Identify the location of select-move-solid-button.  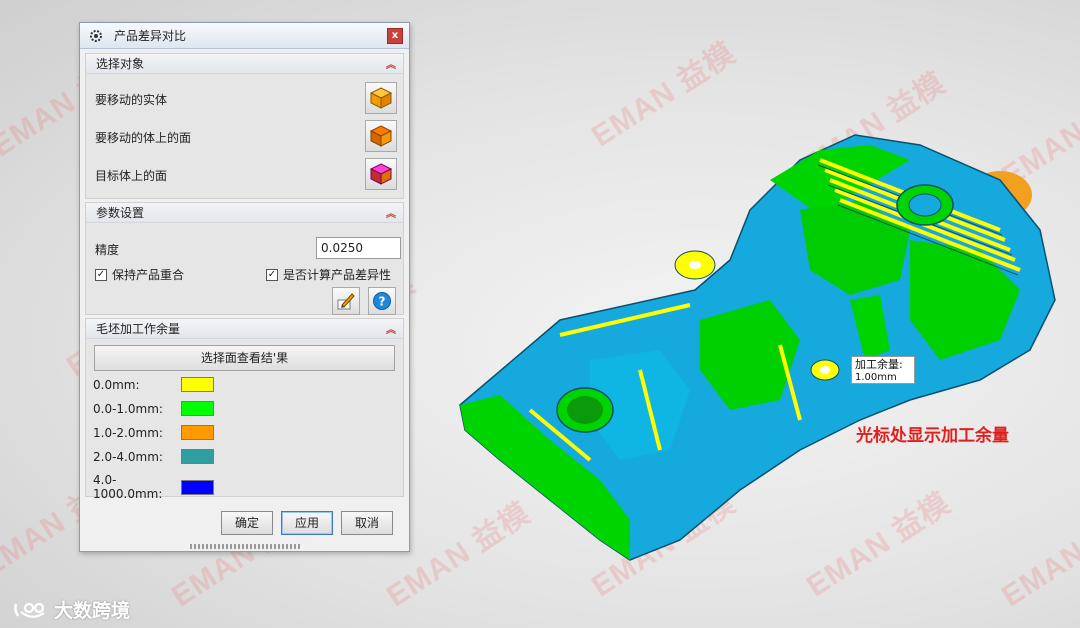
(381, 98).